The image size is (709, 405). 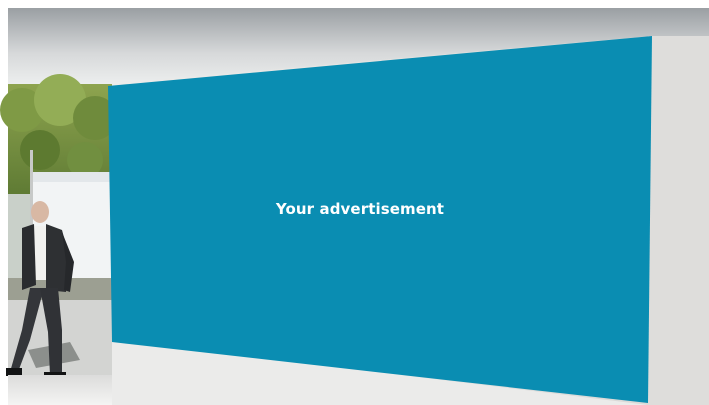 What do you see at coordinates (678, 220) in the screenshot?
I see `right-wall` at bounding box center [678, 220].